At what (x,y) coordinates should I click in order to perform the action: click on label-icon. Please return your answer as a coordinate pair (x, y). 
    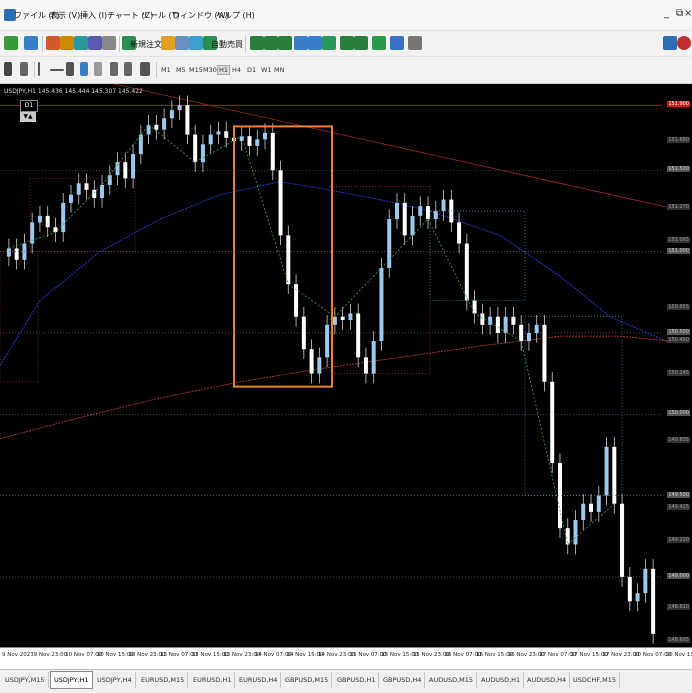
    Looking at the image, I should click on (128, 69).